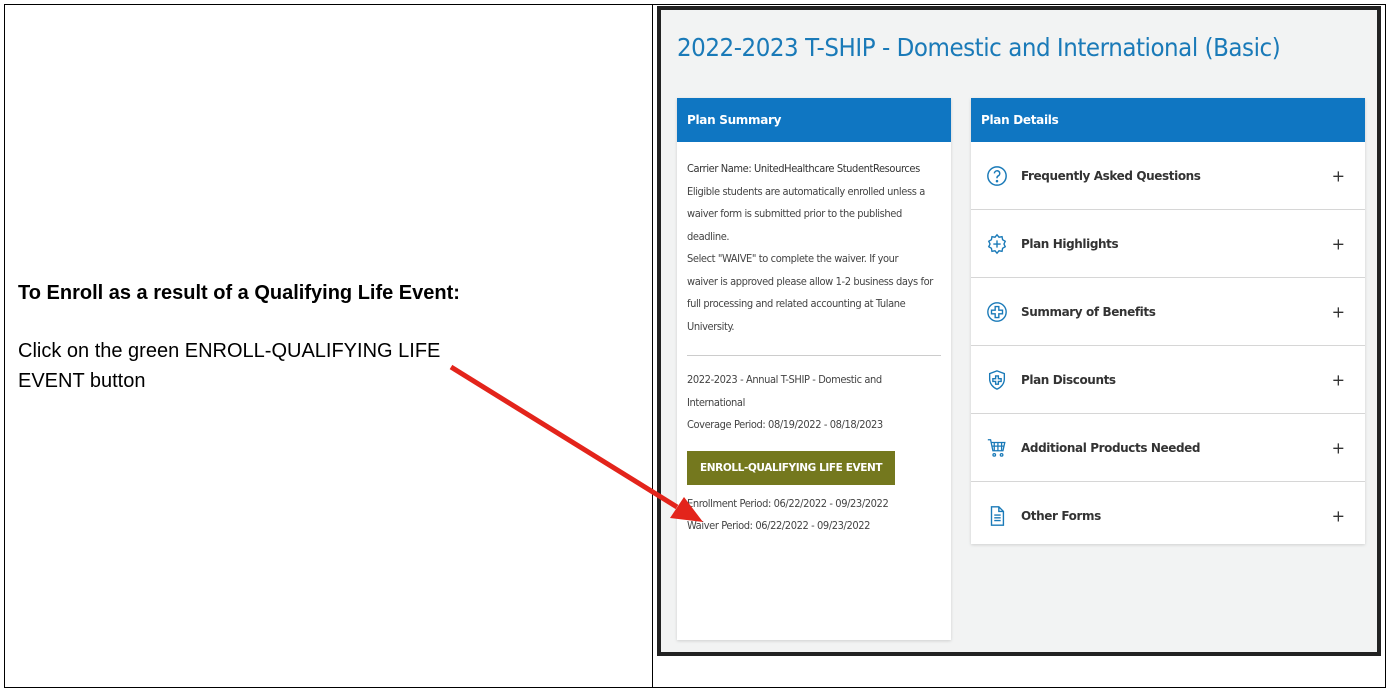 The width and height of the screenshot is (1392, 690). I want to click on detail-item-label: Summary of Benefits, so click(1088, 311).